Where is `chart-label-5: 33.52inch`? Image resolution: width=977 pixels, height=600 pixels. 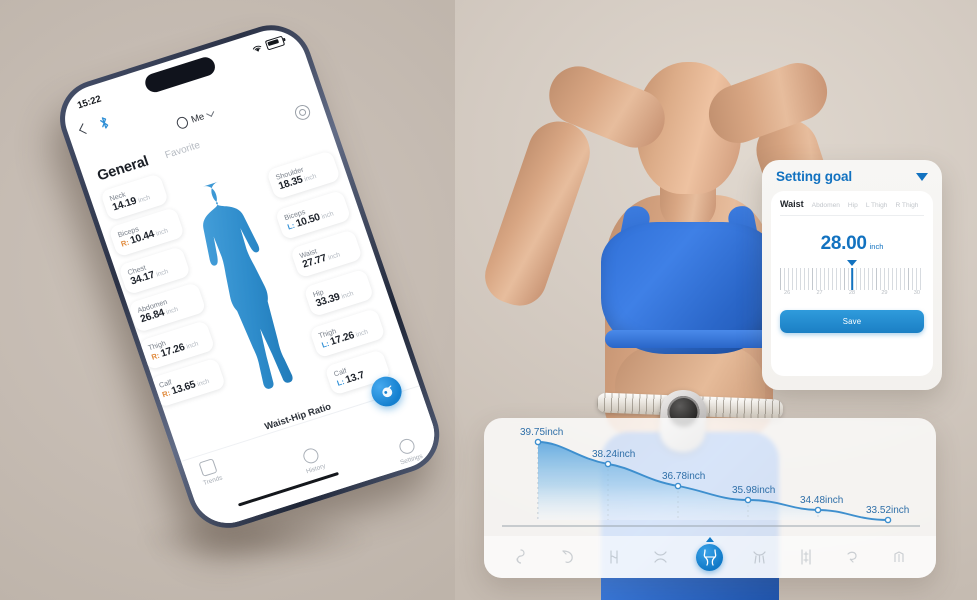
chart-label-5: 33.52inch is located at coordinates (887, 510).